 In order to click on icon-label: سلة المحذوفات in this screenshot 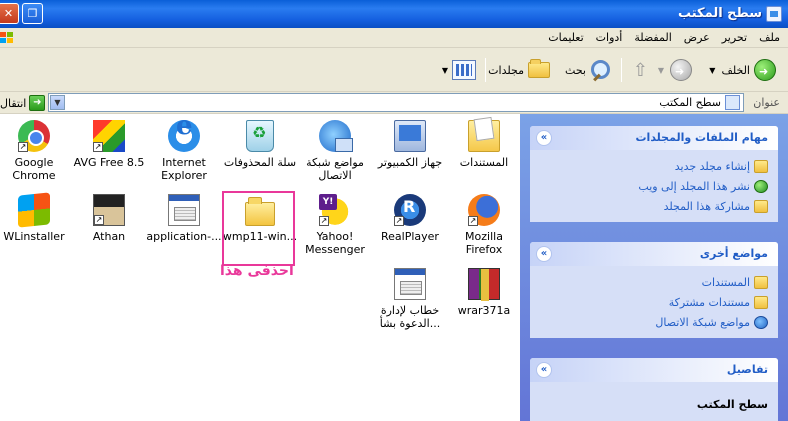, I will do `click(260, 162)`.